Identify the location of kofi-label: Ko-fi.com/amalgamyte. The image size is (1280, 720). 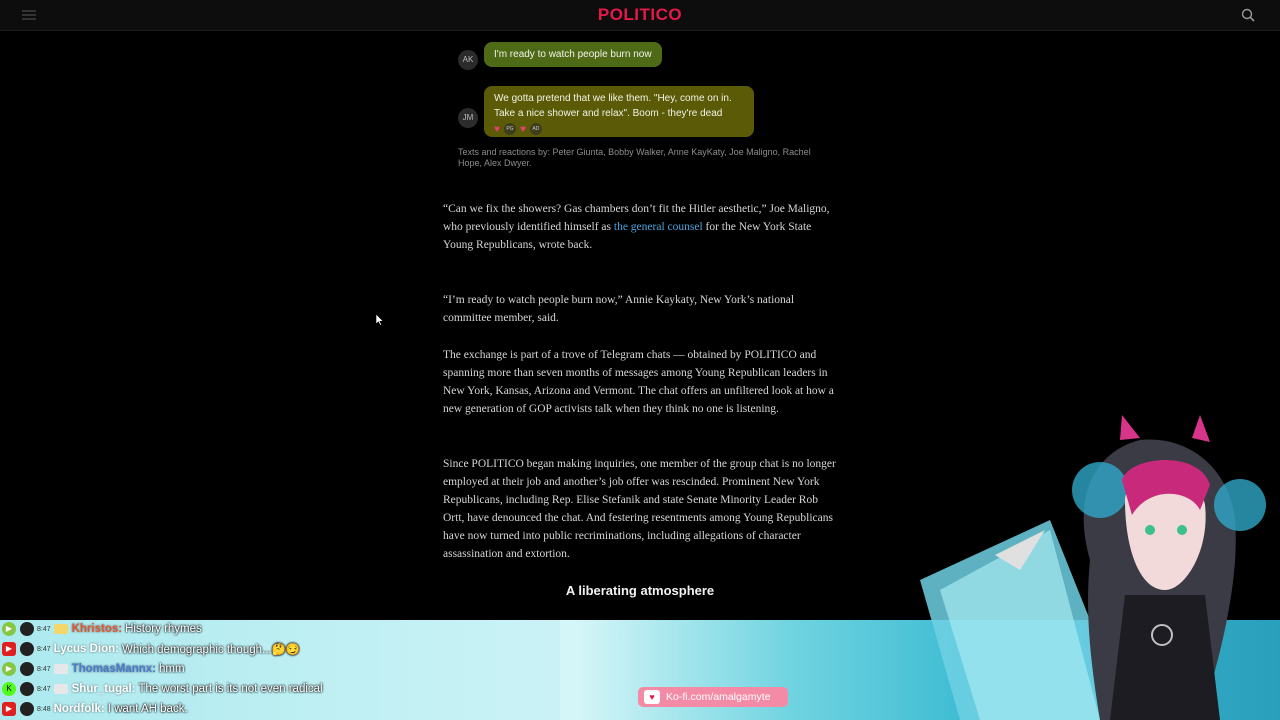
(718, 697).